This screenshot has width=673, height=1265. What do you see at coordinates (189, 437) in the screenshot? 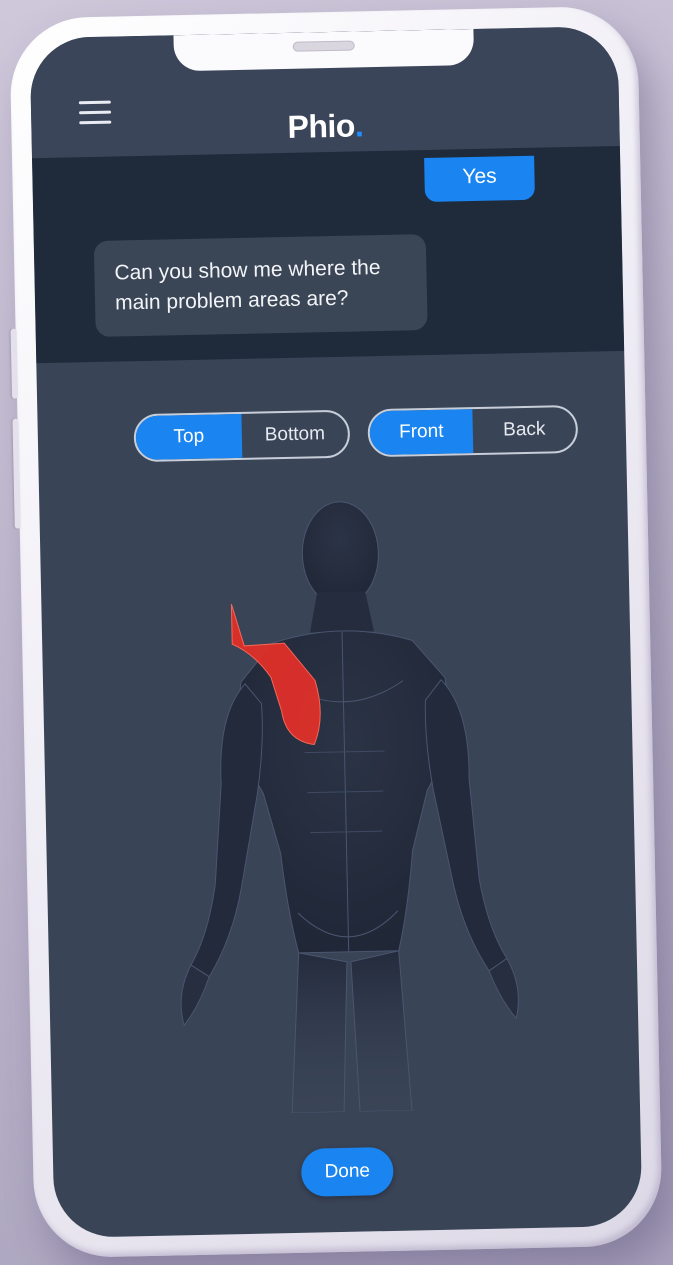
I see `toggle-top: Top` at bounding box center [189, 437].